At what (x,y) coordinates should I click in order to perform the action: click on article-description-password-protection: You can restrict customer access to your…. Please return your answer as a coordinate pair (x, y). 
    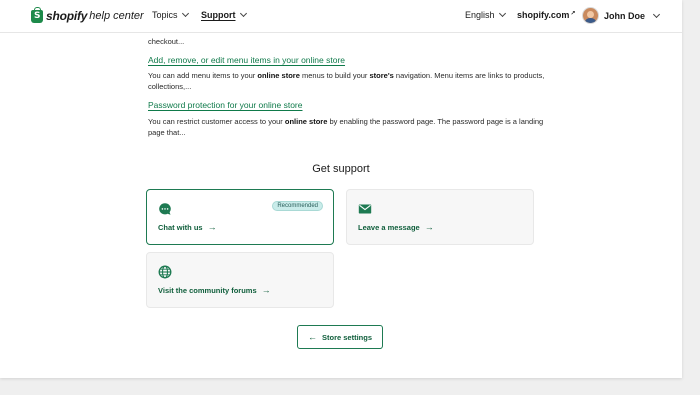
    Looking at the image, I should click on (348, 127).